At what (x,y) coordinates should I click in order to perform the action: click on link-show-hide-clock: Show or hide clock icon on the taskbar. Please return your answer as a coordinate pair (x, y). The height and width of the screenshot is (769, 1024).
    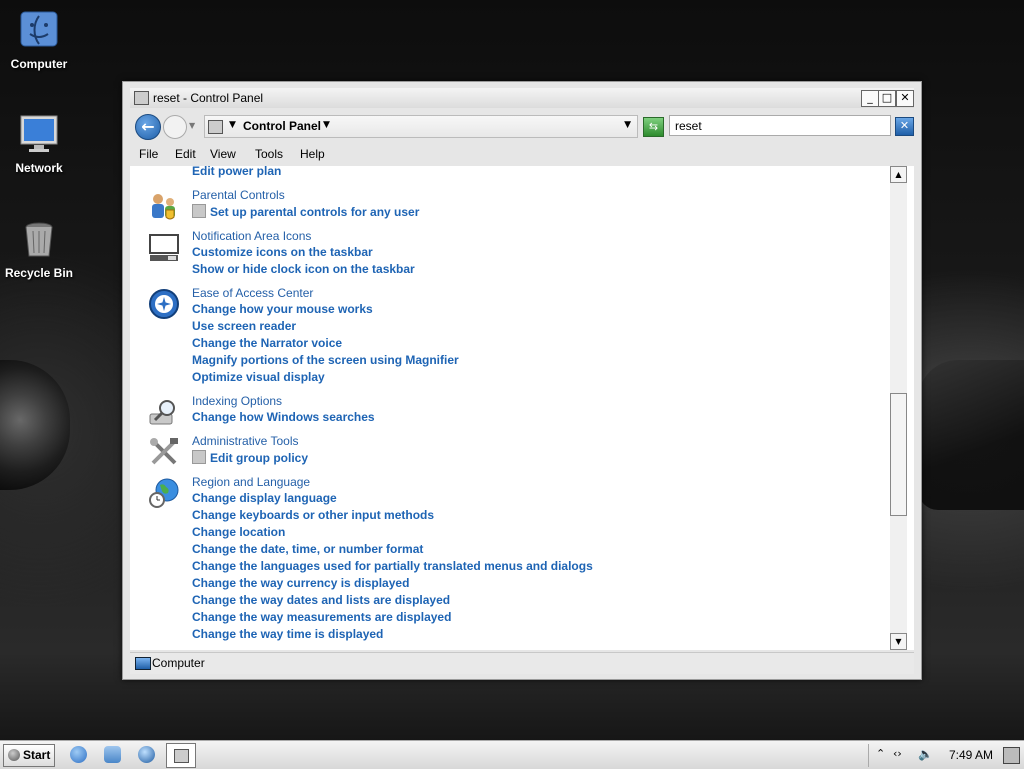
    Looking at the image, I should click on (303, 269).